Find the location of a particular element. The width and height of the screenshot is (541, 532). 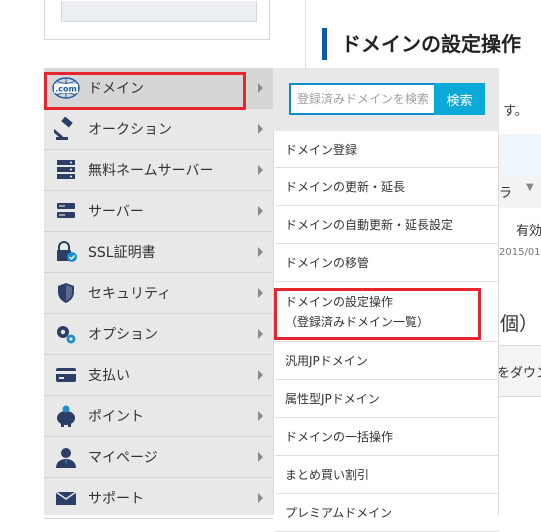

submenu-search-area: 検索 is located at coordinates (386, 99).